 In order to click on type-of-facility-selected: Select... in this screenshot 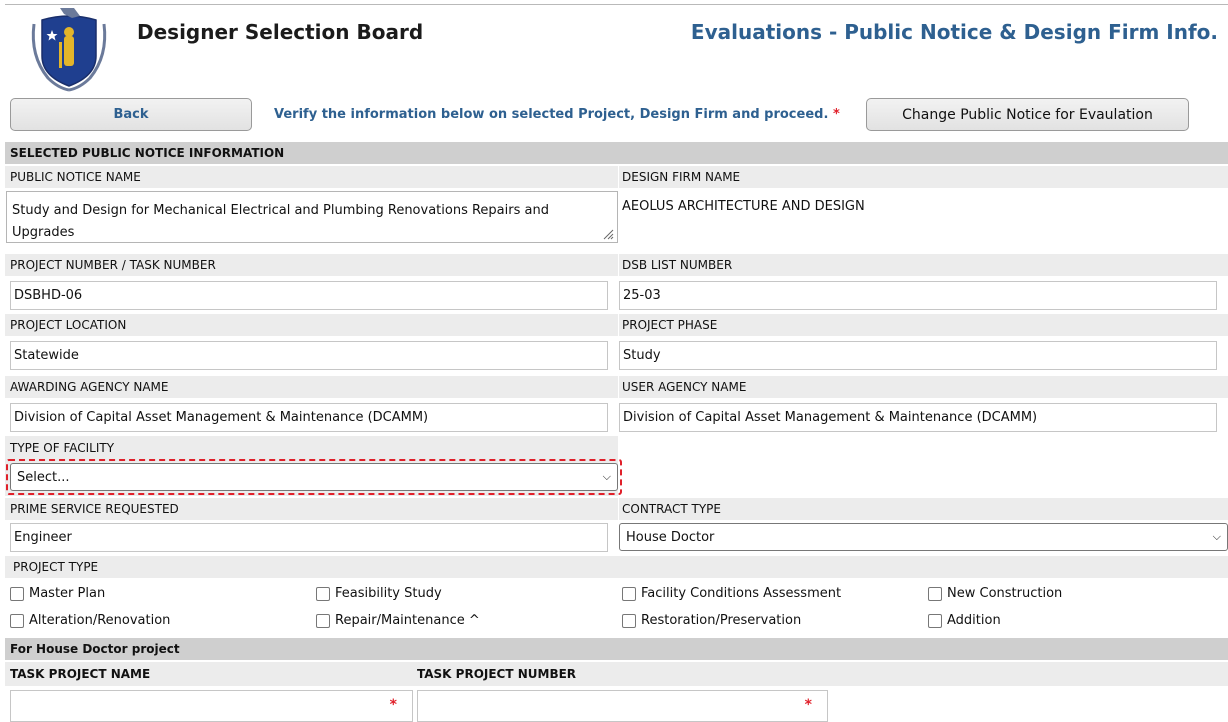, I will do `click(43, 477)`.